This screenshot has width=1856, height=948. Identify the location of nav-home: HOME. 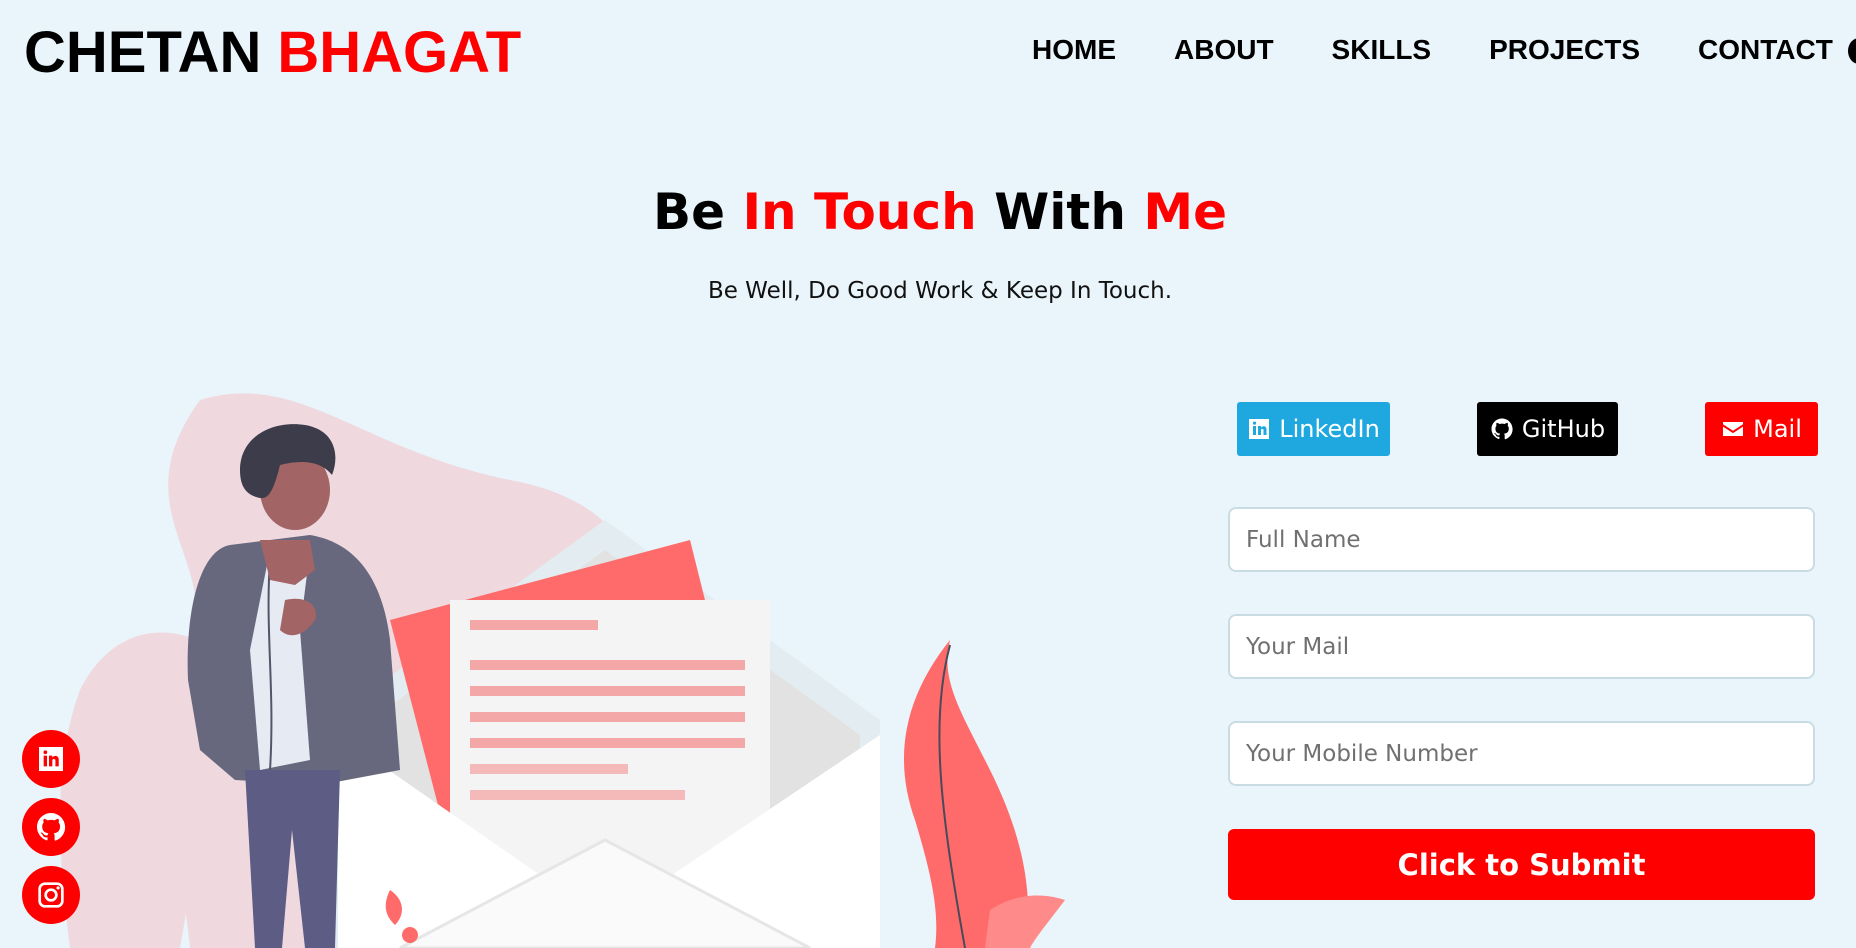
(1074, 50).